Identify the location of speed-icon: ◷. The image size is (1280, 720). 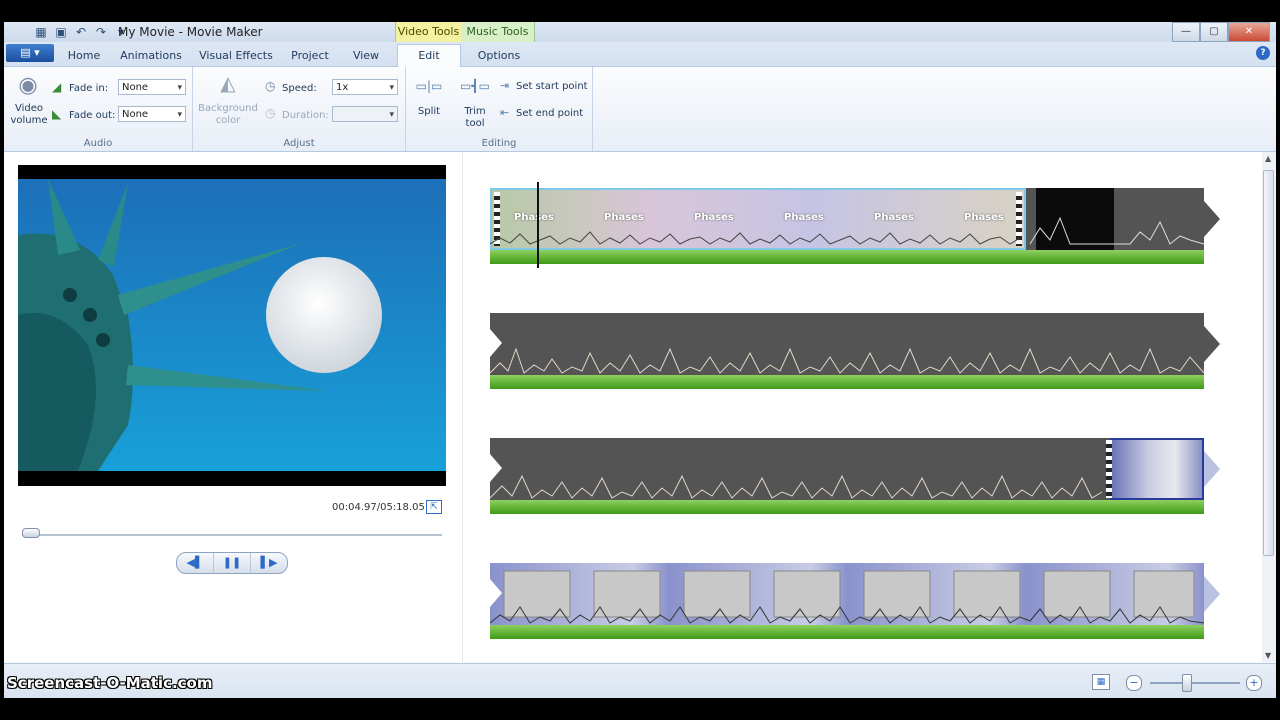
(270, 86).